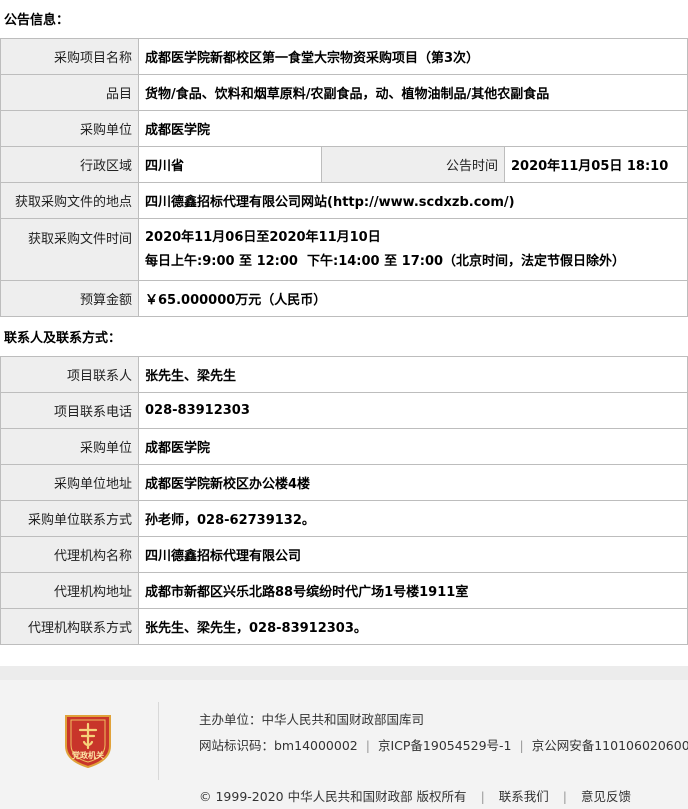 The width and height of the screenshot is (688, 809). What do you see at coordinates (524, 796) in the screenshot?
I see `footer-contact-link: 联系我们` at bounding box center [524, 796].